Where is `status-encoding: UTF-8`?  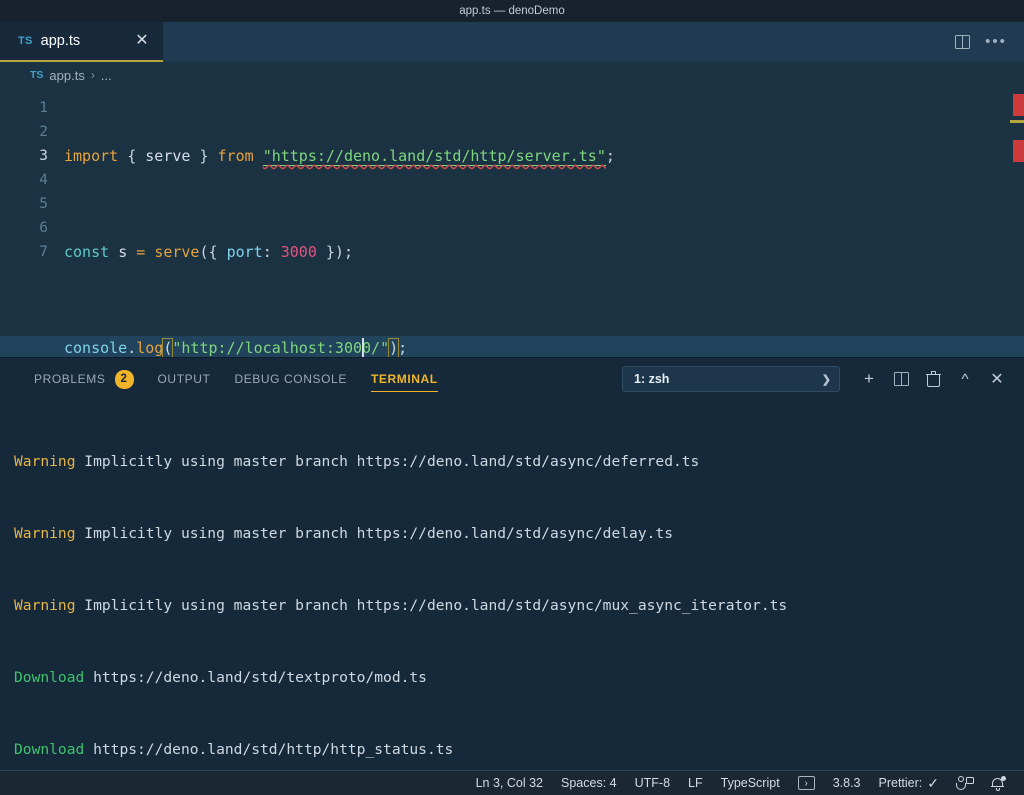 status-encoding: UTF-8 is located at coordinates (652, 783).